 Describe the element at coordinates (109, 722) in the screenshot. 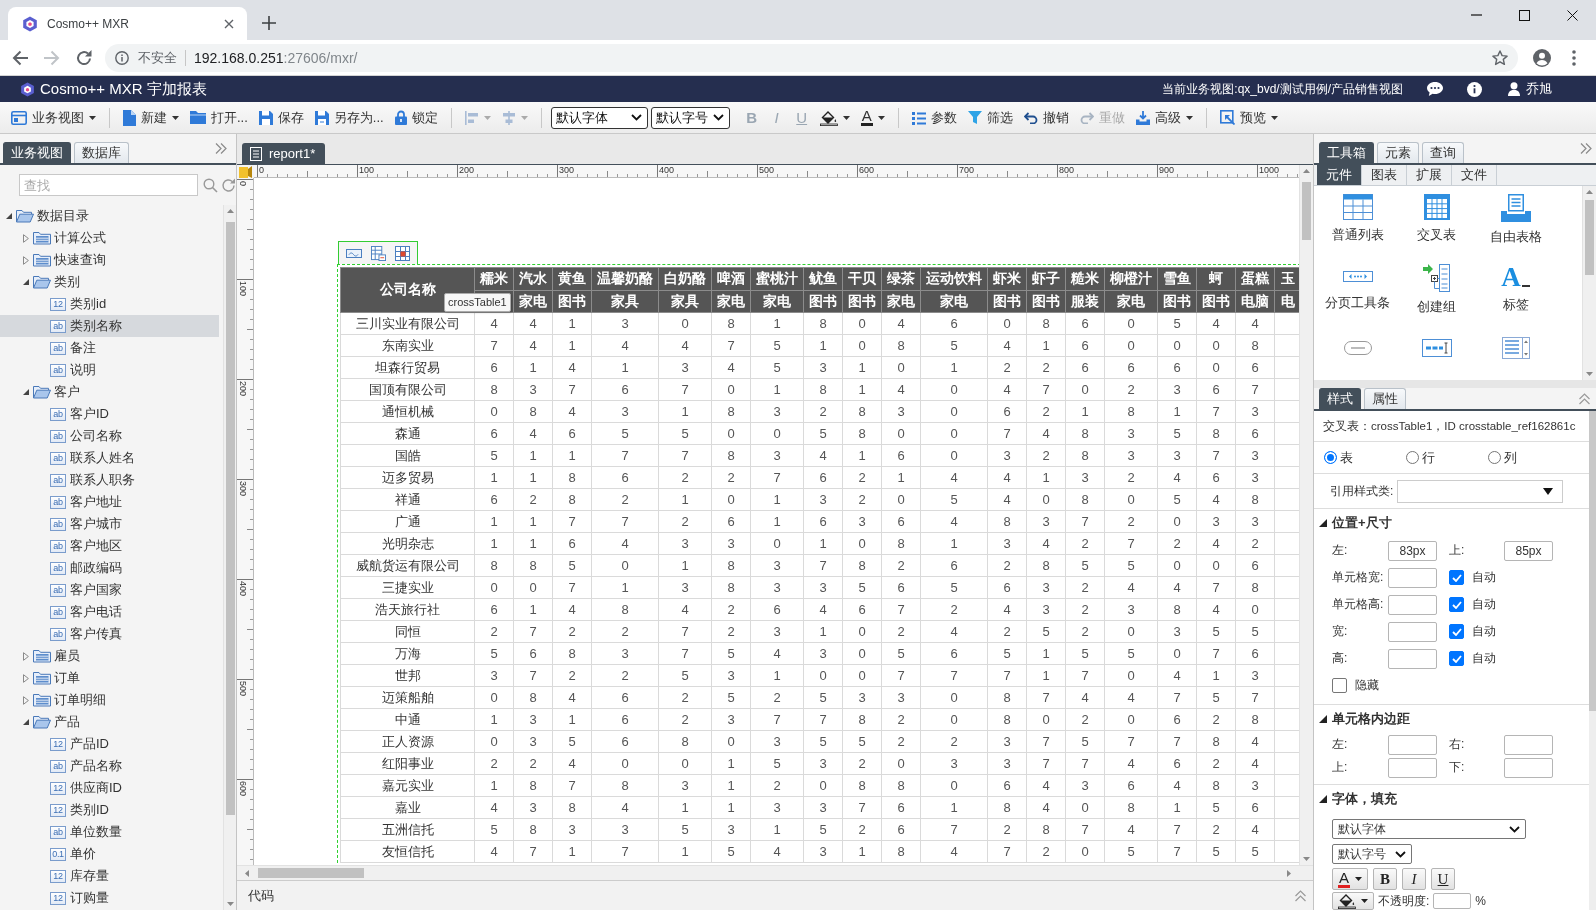

I see `tree-item: 产品` at that location.